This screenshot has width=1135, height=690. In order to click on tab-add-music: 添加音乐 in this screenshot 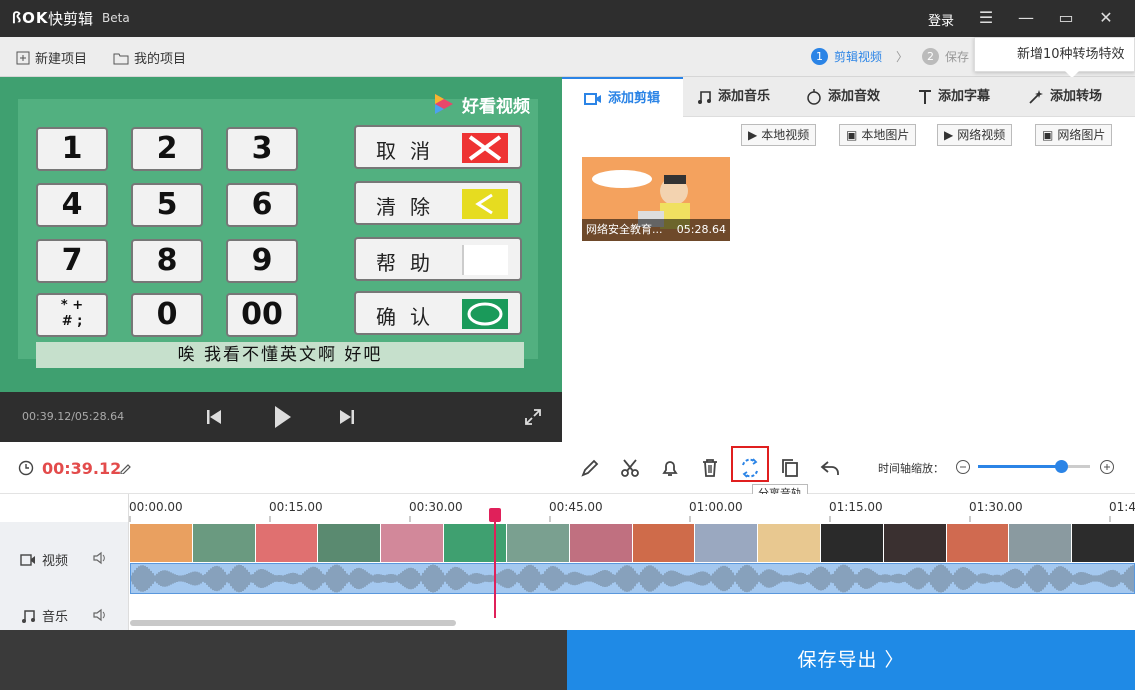, I will do `click(733, 97)`.